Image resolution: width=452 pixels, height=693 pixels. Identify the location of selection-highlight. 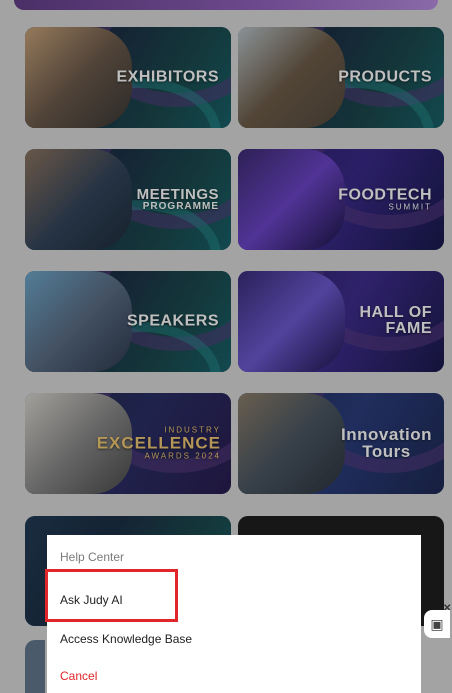
(111, 595).